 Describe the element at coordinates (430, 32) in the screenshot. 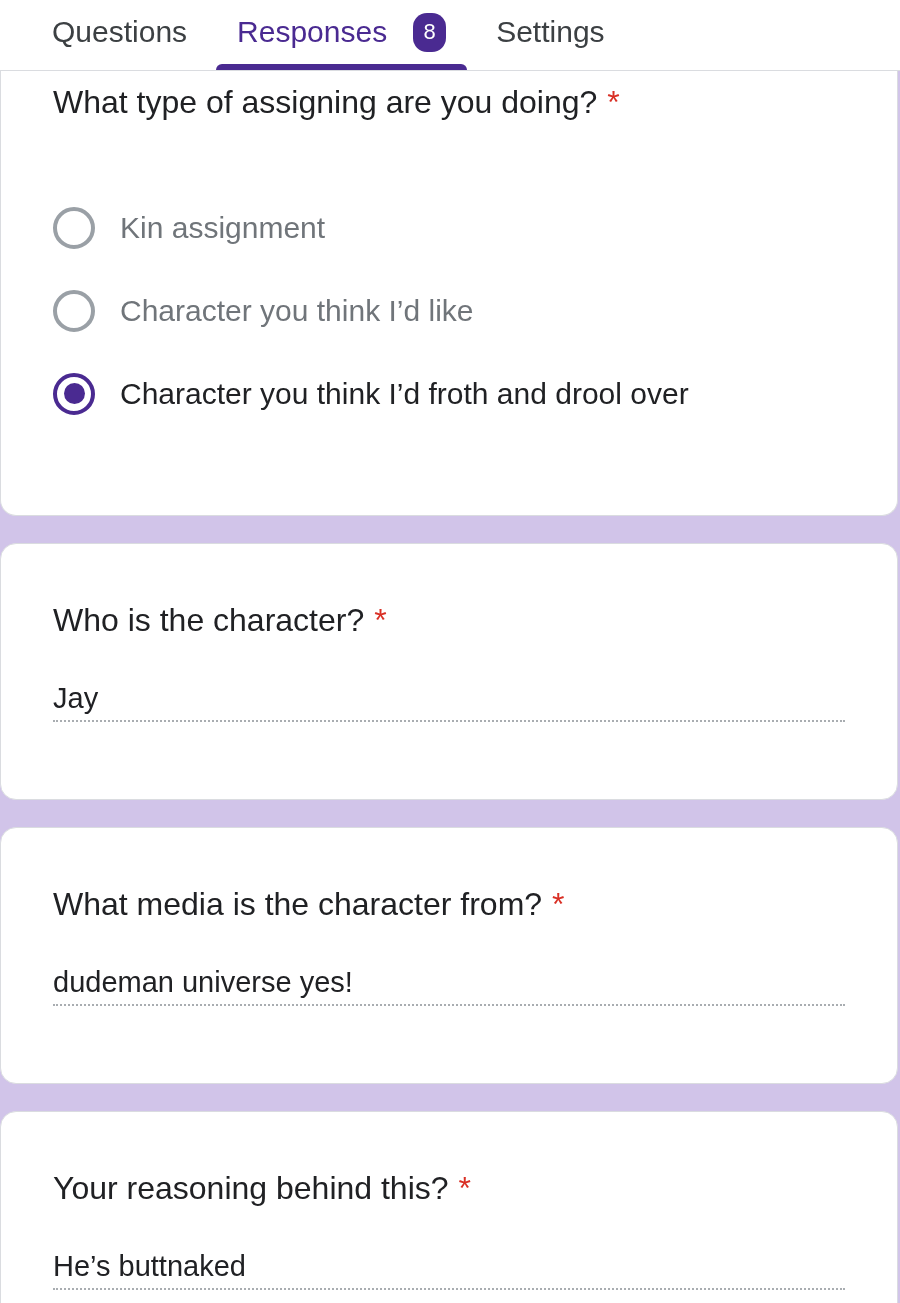

I see `count-badge: 8` at that location.